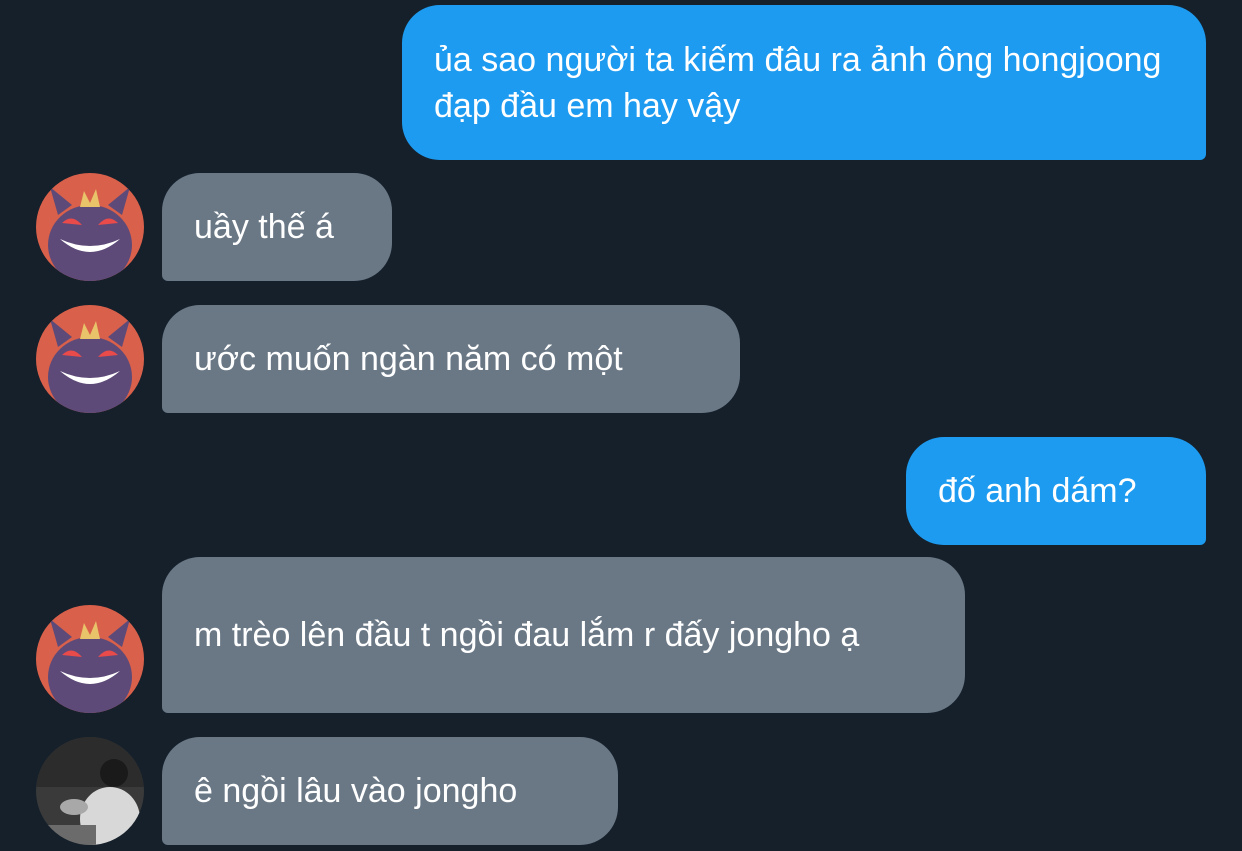 The image size is (1242, 851). I want to click on message-text: uầy thế á, so click(264, 227).